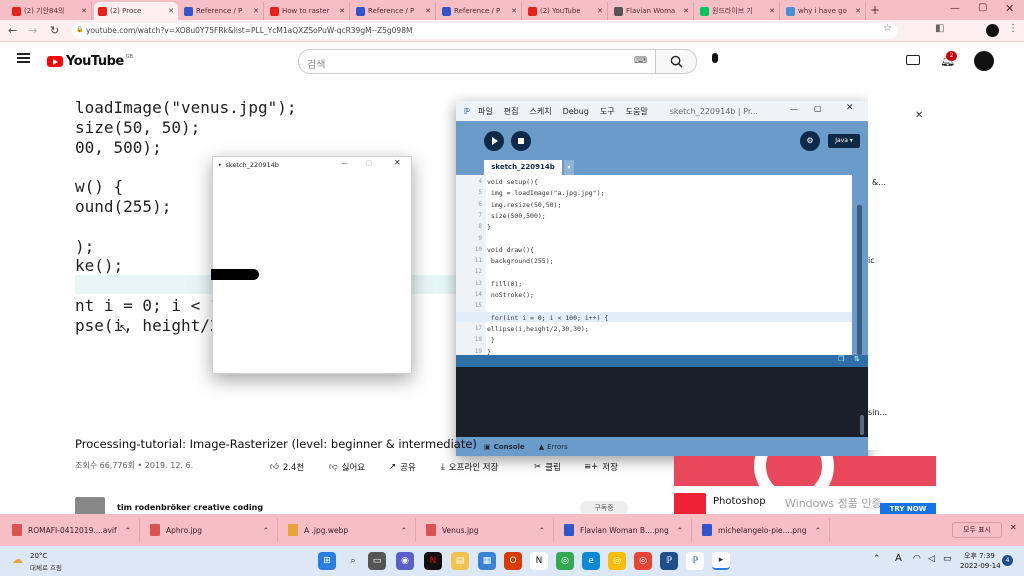 The height and width of the screenshot is (576, 1024). Describe the element at coordinates (913, 60) in the screenshot. I see `create-video-icon` at that location.